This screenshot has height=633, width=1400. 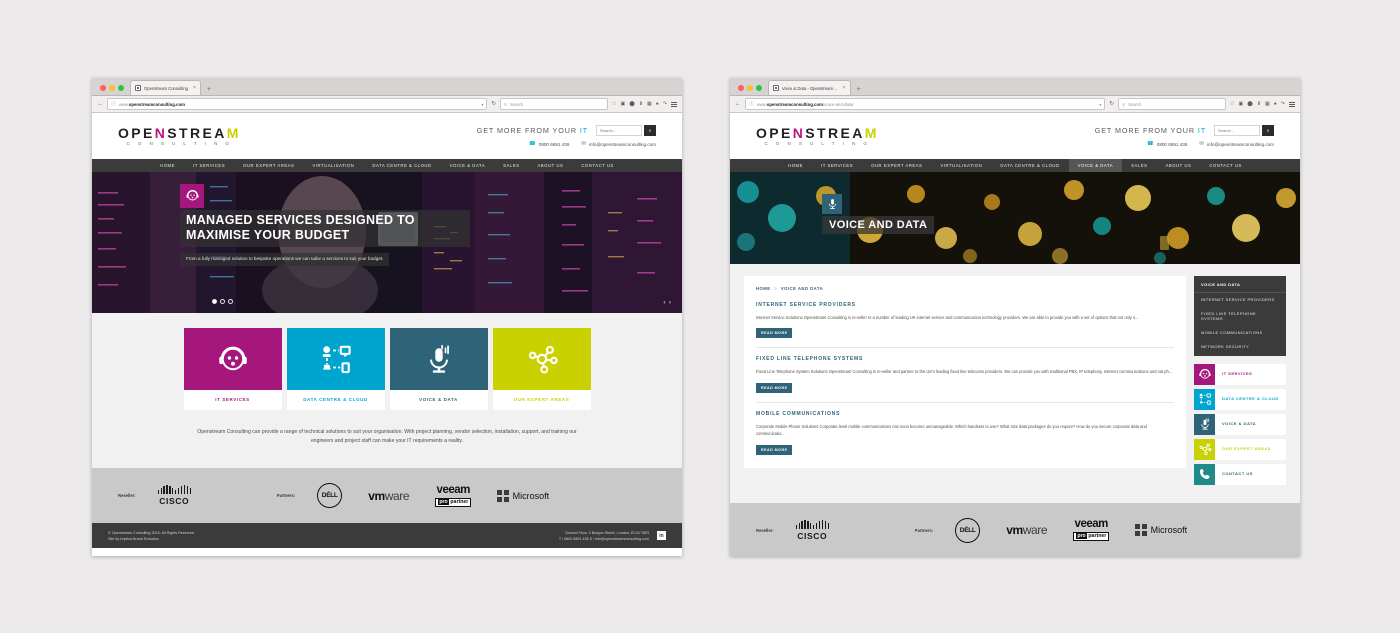 What do you see at coordinates (165, 87) in the screenshot?
I see `browser-tab: Openstream Consulting ×` at bounding box center [165, 87].